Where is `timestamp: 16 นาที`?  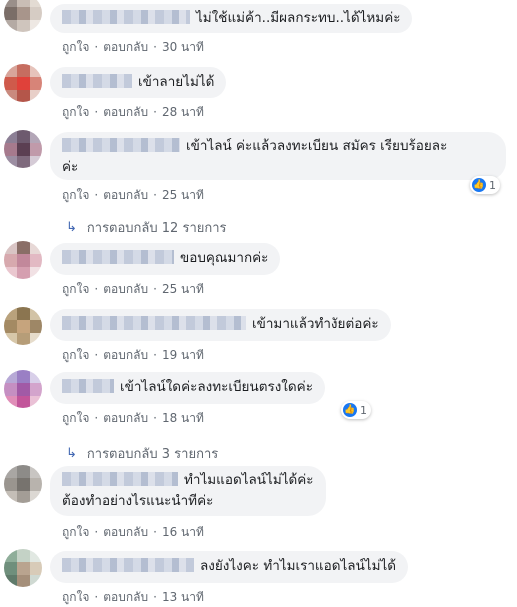 timestamp: 16 นาที is located at coordinates (183, 532).